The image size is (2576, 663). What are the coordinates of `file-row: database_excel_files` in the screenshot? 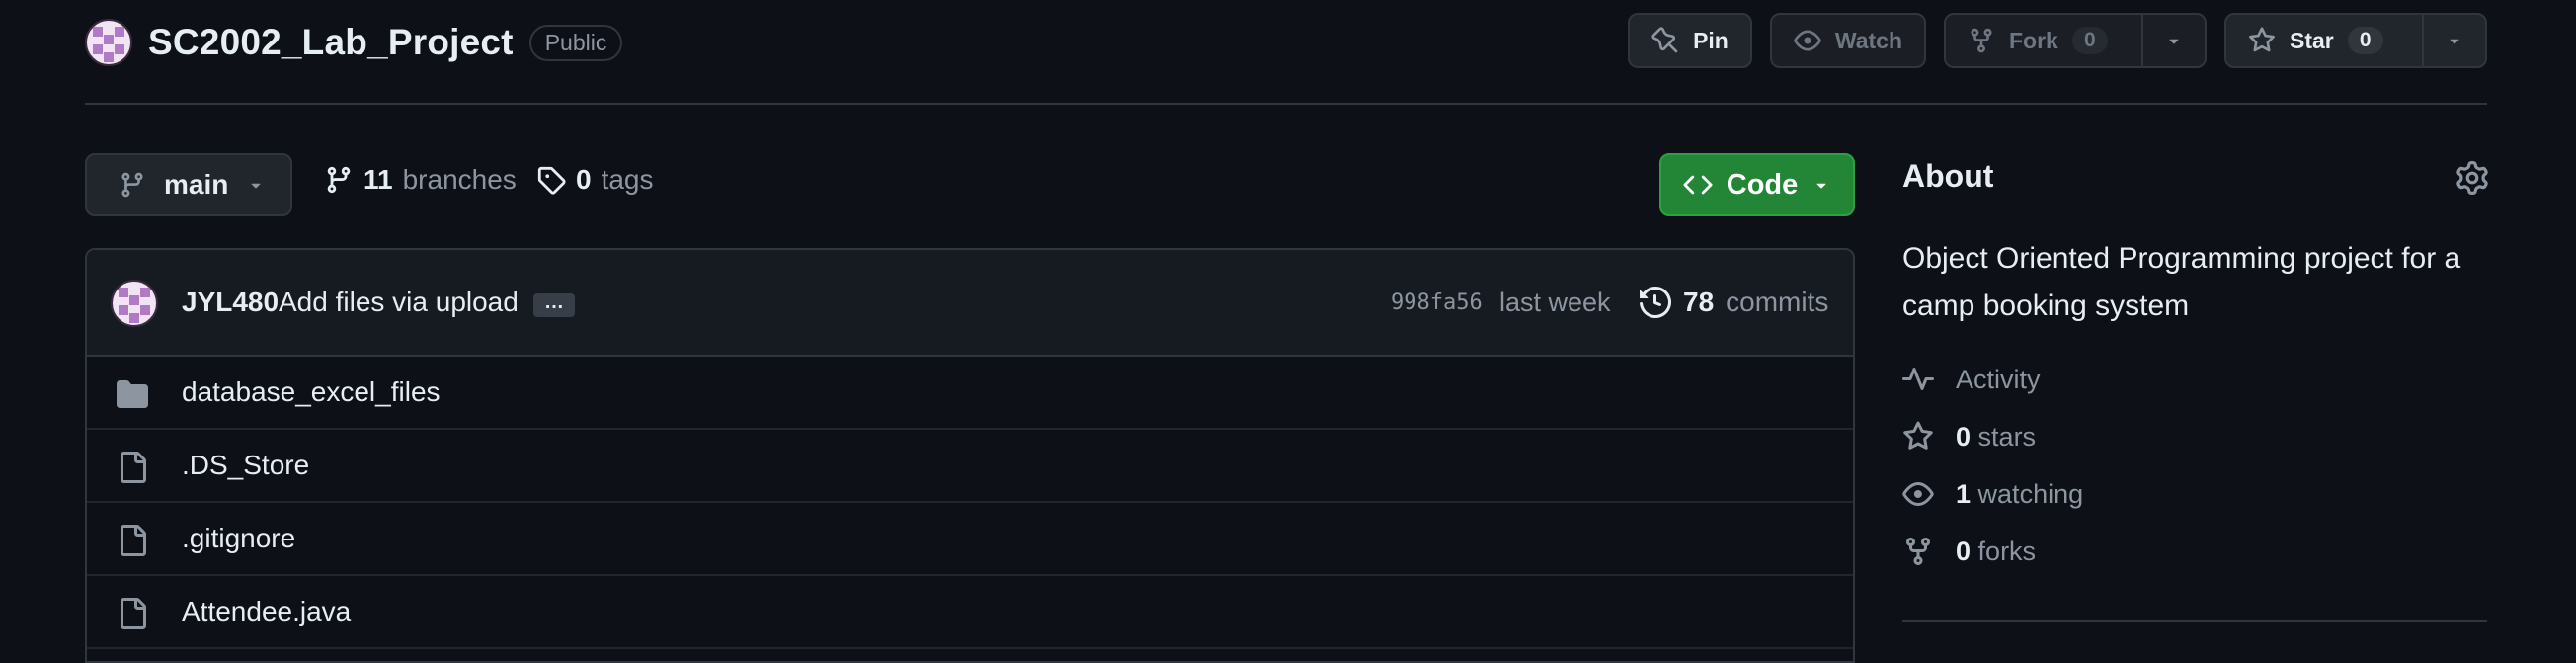 It's located at (970, 393).